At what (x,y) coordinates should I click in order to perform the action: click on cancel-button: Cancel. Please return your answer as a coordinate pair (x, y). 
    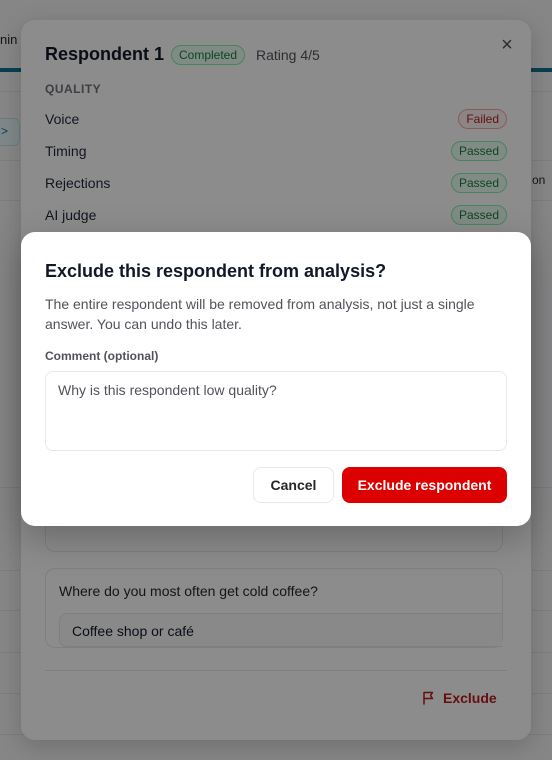
    Looking at the image, I should click on (293, 485).